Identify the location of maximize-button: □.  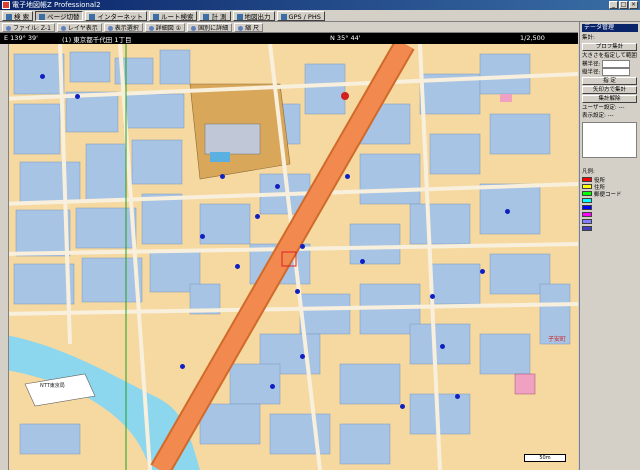
(623, 5).